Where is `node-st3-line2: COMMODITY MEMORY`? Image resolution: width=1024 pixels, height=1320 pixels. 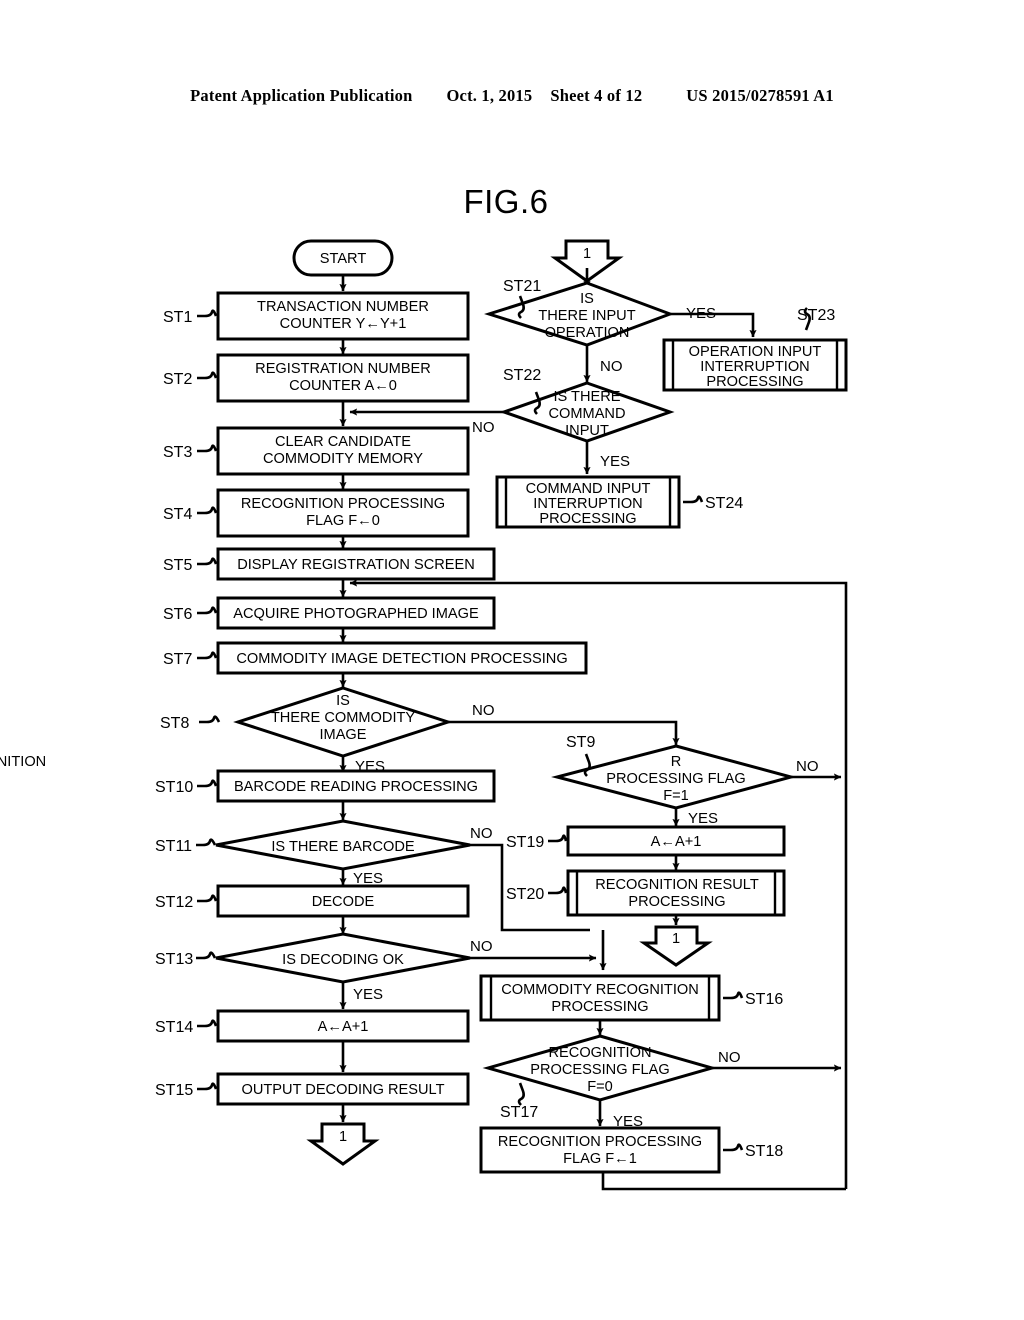
node-st3-line2: COMMODITY MEMORY is located at coordinates (343, 459).